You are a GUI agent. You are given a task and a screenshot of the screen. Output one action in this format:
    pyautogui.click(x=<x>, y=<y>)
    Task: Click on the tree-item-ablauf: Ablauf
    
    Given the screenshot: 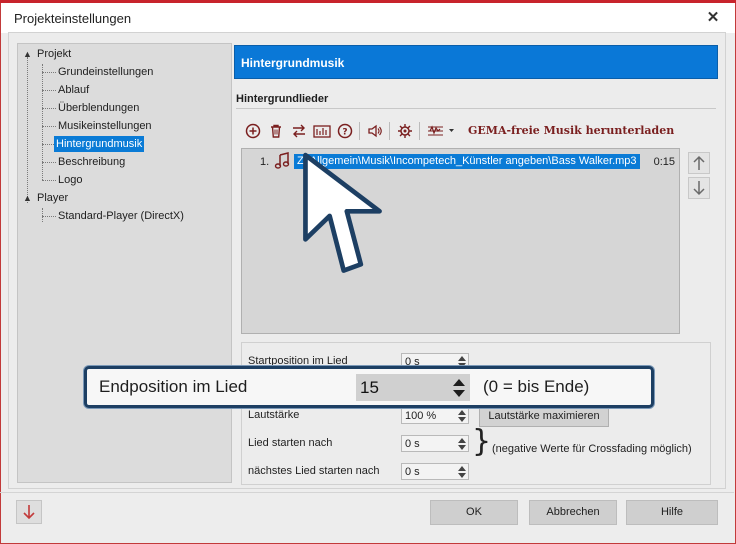 What is the action you would take?
    pyautogui.click(x=73, y=90)
    